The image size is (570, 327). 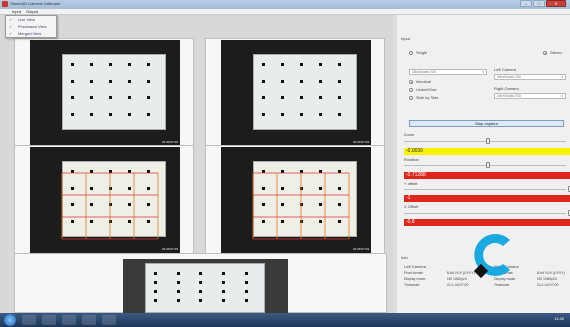 I want to click on zoom-label: Zoom, so click(x=409, y=134).